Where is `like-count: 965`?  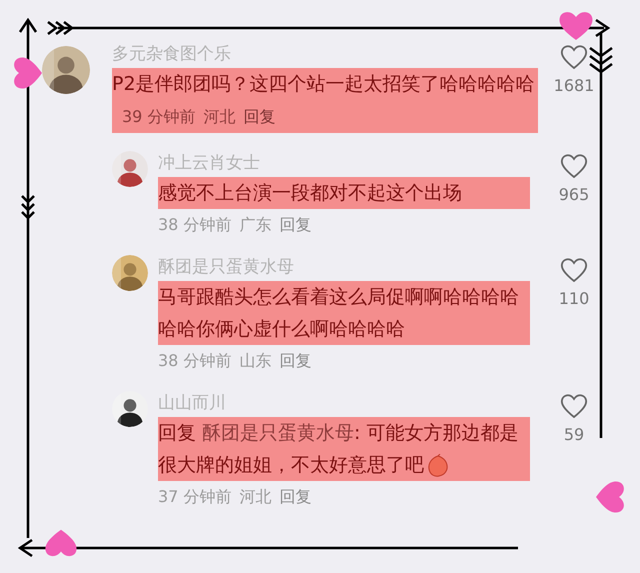
like-count: 965 is located at coordinates (574, 195).